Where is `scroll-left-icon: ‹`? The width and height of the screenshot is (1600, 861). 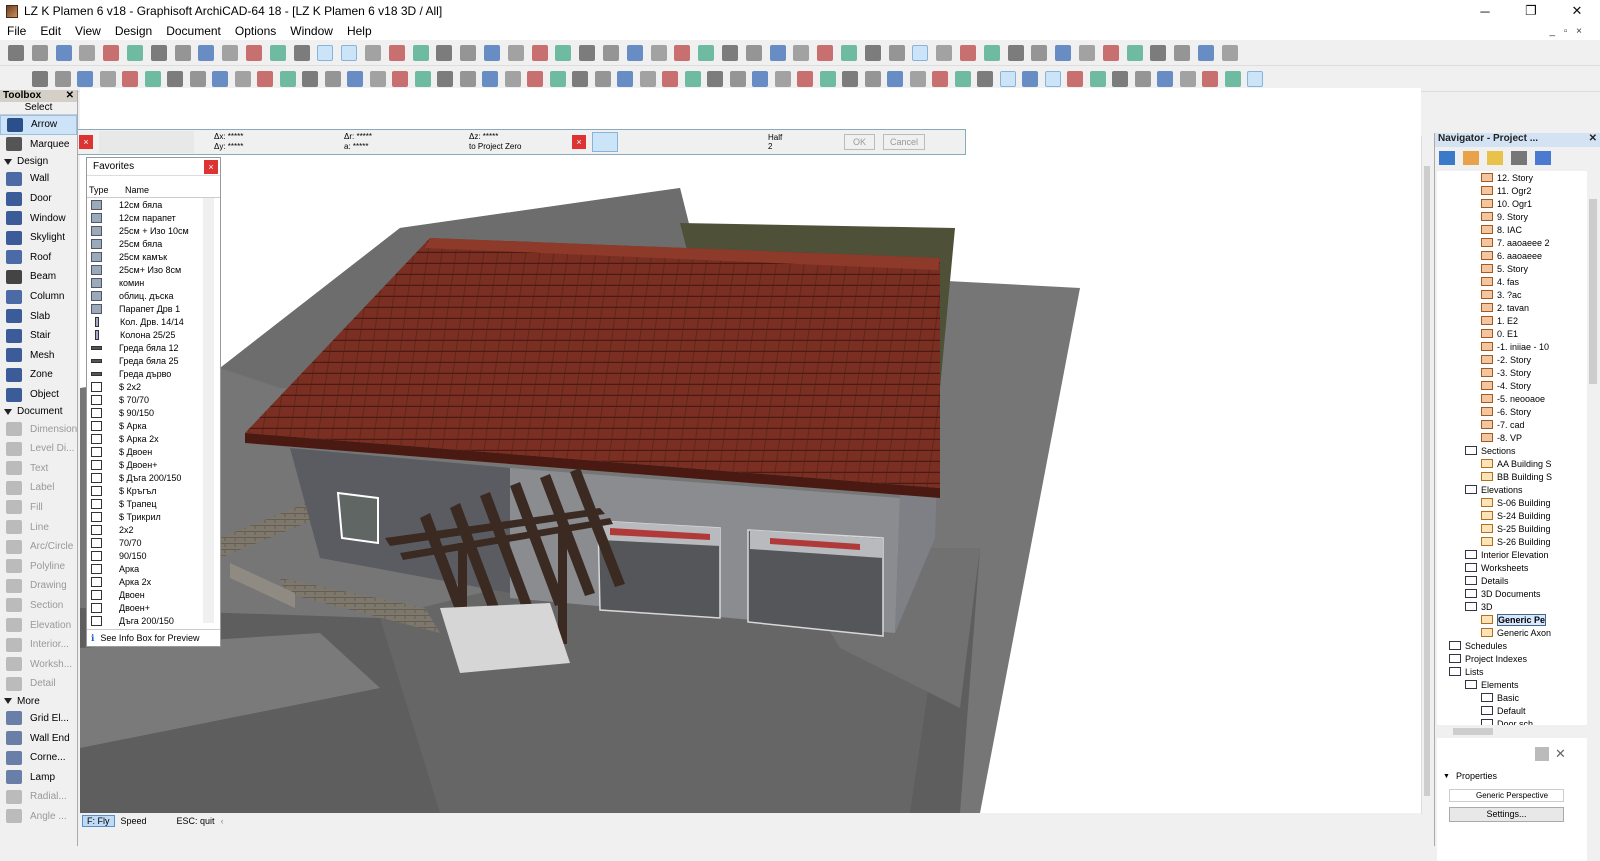
scroll-left-icon: ‹ is located at coordinates (222, 821).